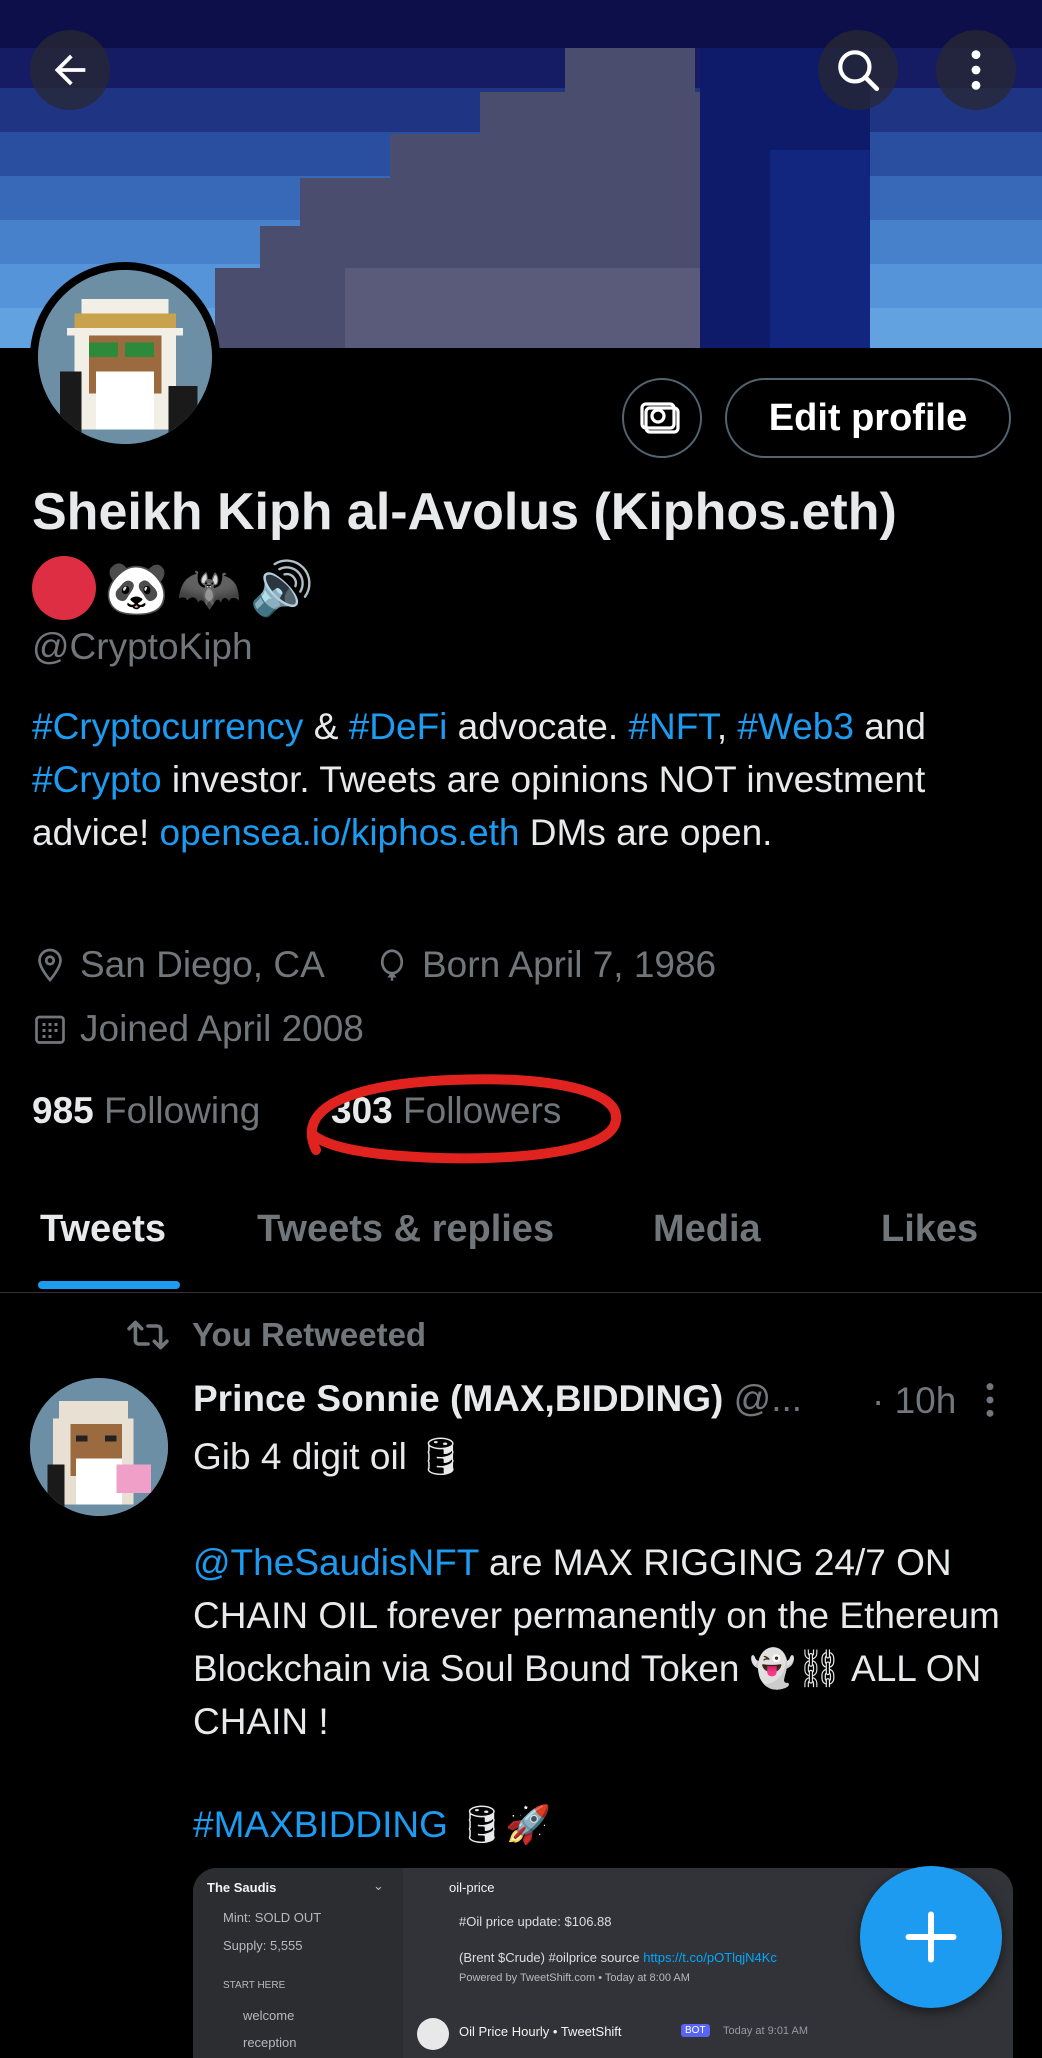  Describe the element at coordinates (521, 1292) in the screenshot. I see `tabs-divider` at that location.